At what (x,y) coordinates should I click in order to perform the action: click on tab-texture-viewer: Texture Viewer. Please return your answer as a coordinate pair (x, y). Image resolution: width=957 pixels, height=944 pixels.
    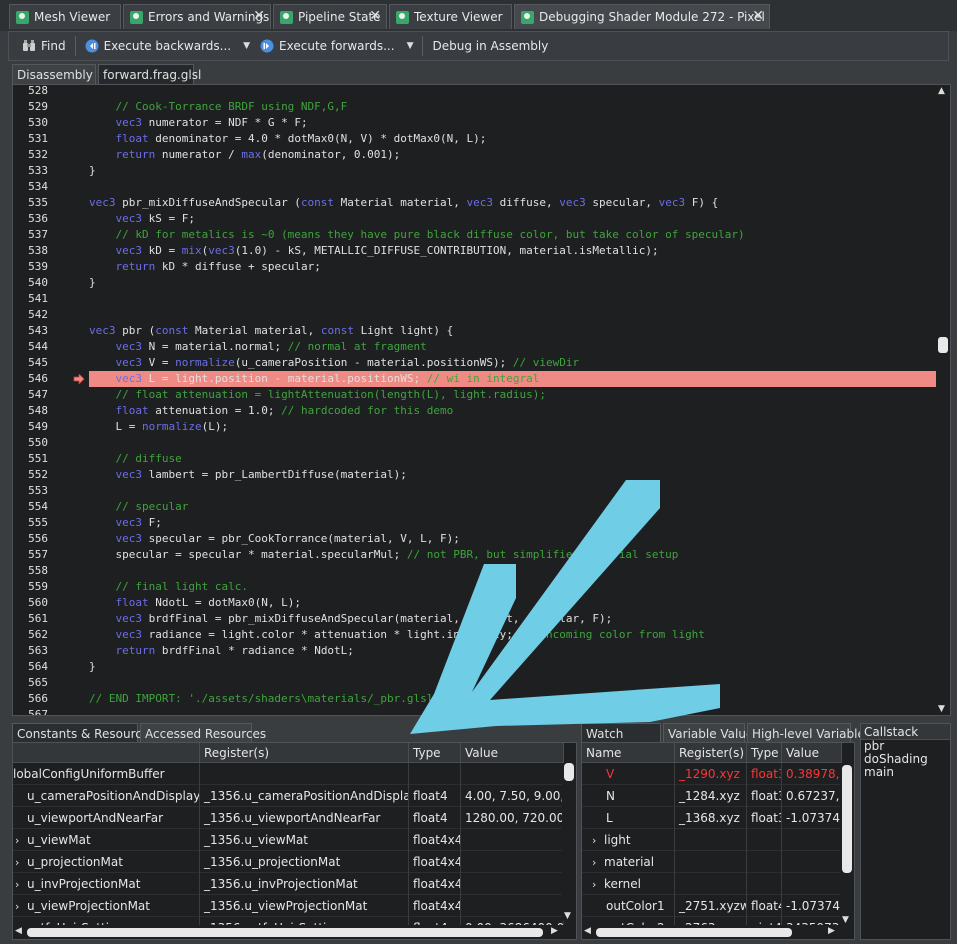
    Looking at the image, I should click on (450, 16).